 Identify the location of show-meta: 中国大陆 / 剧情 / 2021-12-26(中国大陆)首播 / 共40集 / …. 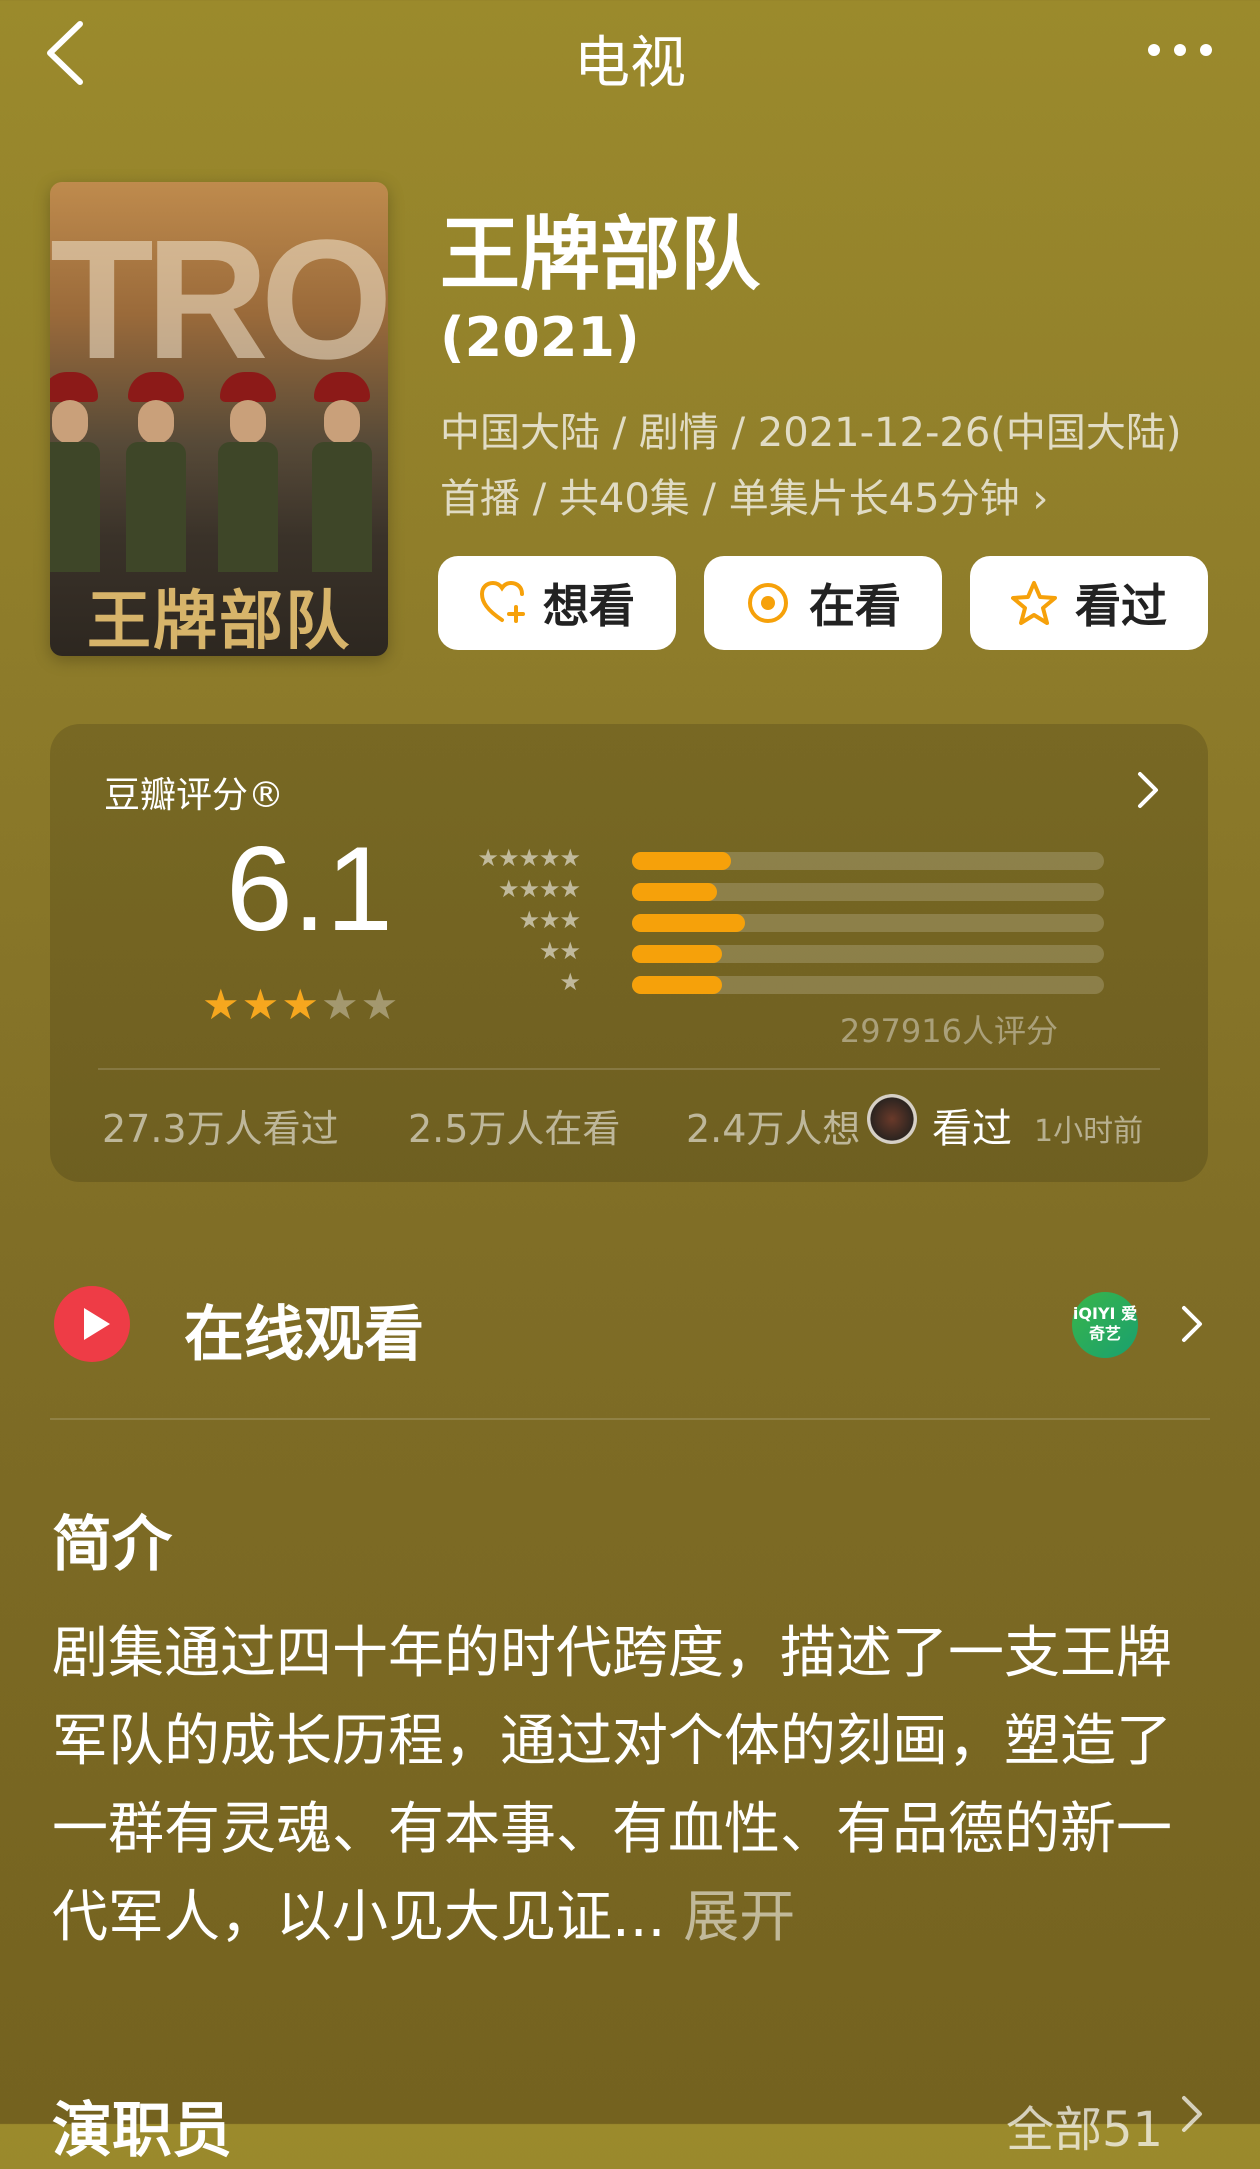
(820, 466).